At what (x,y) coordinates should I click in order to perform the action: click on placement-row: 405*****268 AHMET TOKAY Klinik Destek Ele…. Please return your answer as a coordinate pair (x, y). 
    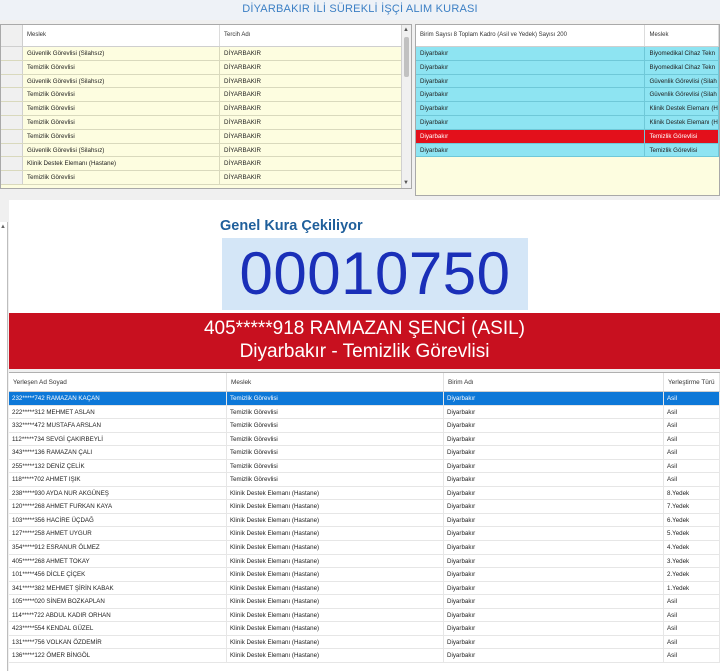
    Looking at the image, I should click on (364, 561).